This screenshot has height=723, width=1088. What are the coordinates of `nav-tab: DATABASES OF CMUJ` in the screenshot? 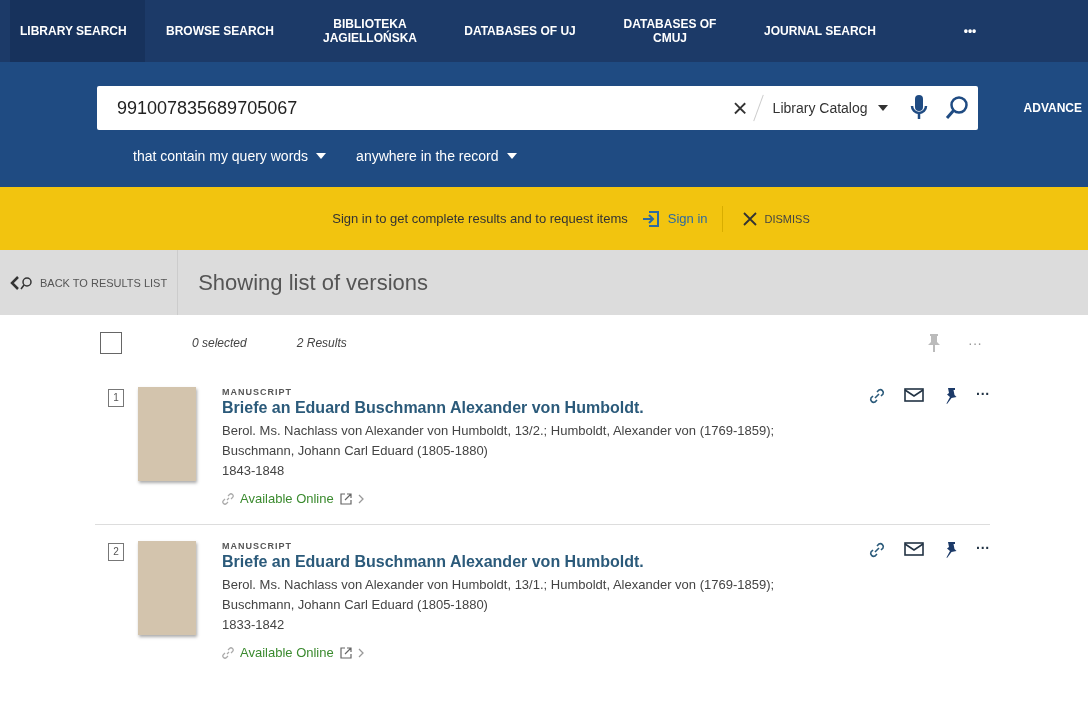 It's located at (670, 31).